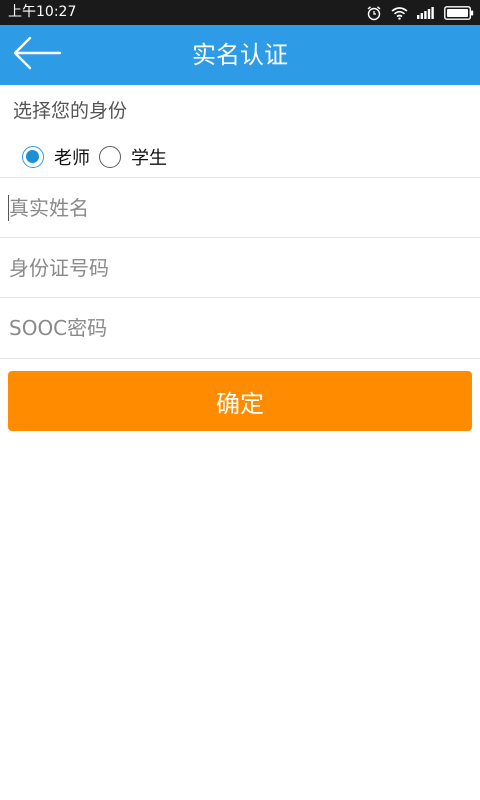 The height and width of the screenshot is (800, 480). I want to click on sooc-password-input, so click(240, 327).